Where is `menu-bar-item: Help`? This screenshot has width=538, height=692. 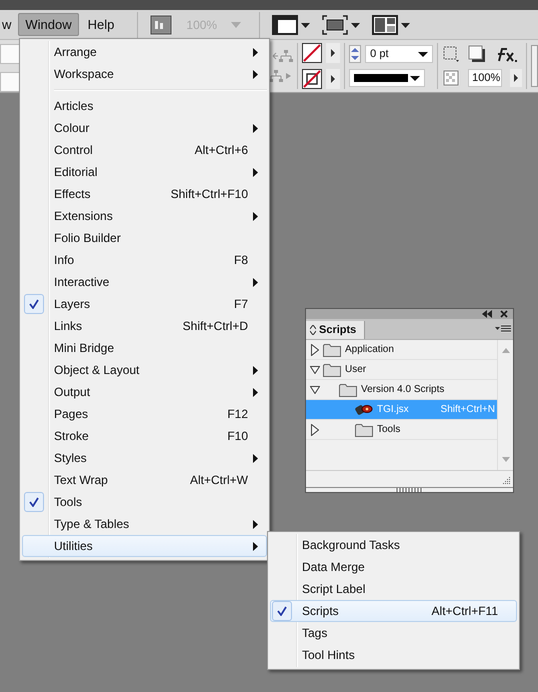 menu-bar-item: Help is located at coordinates (101, 24).